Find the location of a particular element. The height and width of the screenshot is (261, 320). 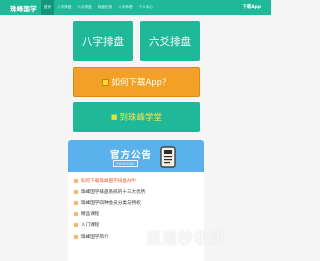

announcement-item: 珠峰国学排盘系统的十三大优势 is located at coordinates (138, 191).